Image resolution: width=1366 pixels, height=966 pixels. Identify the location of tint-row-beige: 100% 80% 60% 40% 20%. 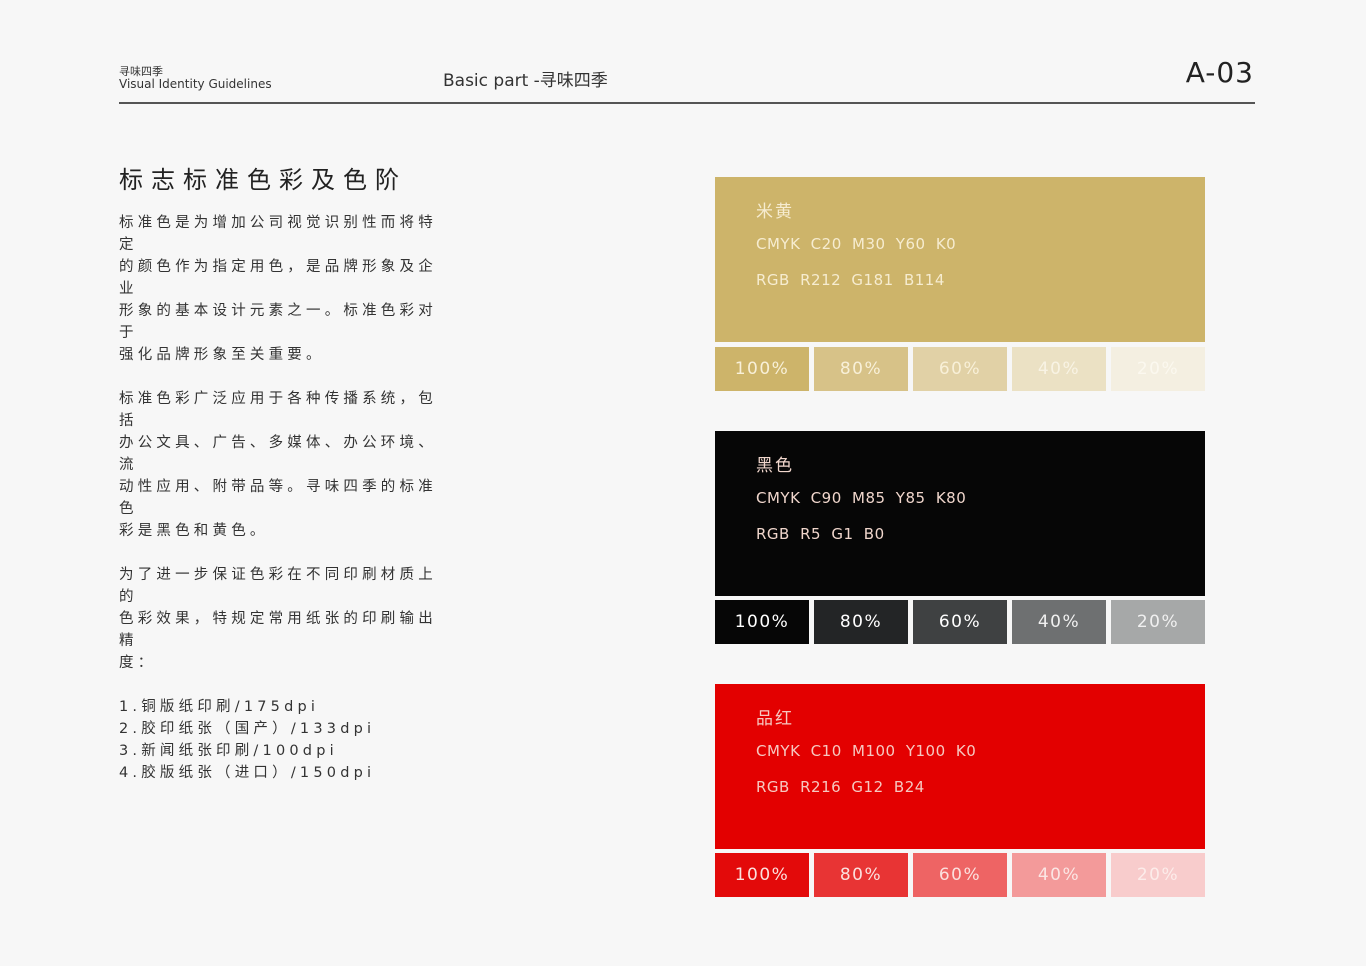
(960, 369).